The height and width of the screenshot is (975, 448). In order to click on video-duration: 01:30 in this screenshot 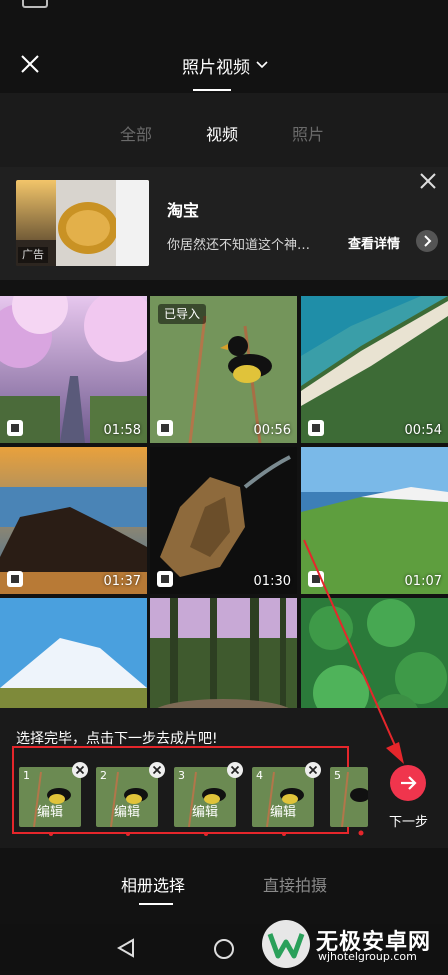, I will do `click(272, 581)`.